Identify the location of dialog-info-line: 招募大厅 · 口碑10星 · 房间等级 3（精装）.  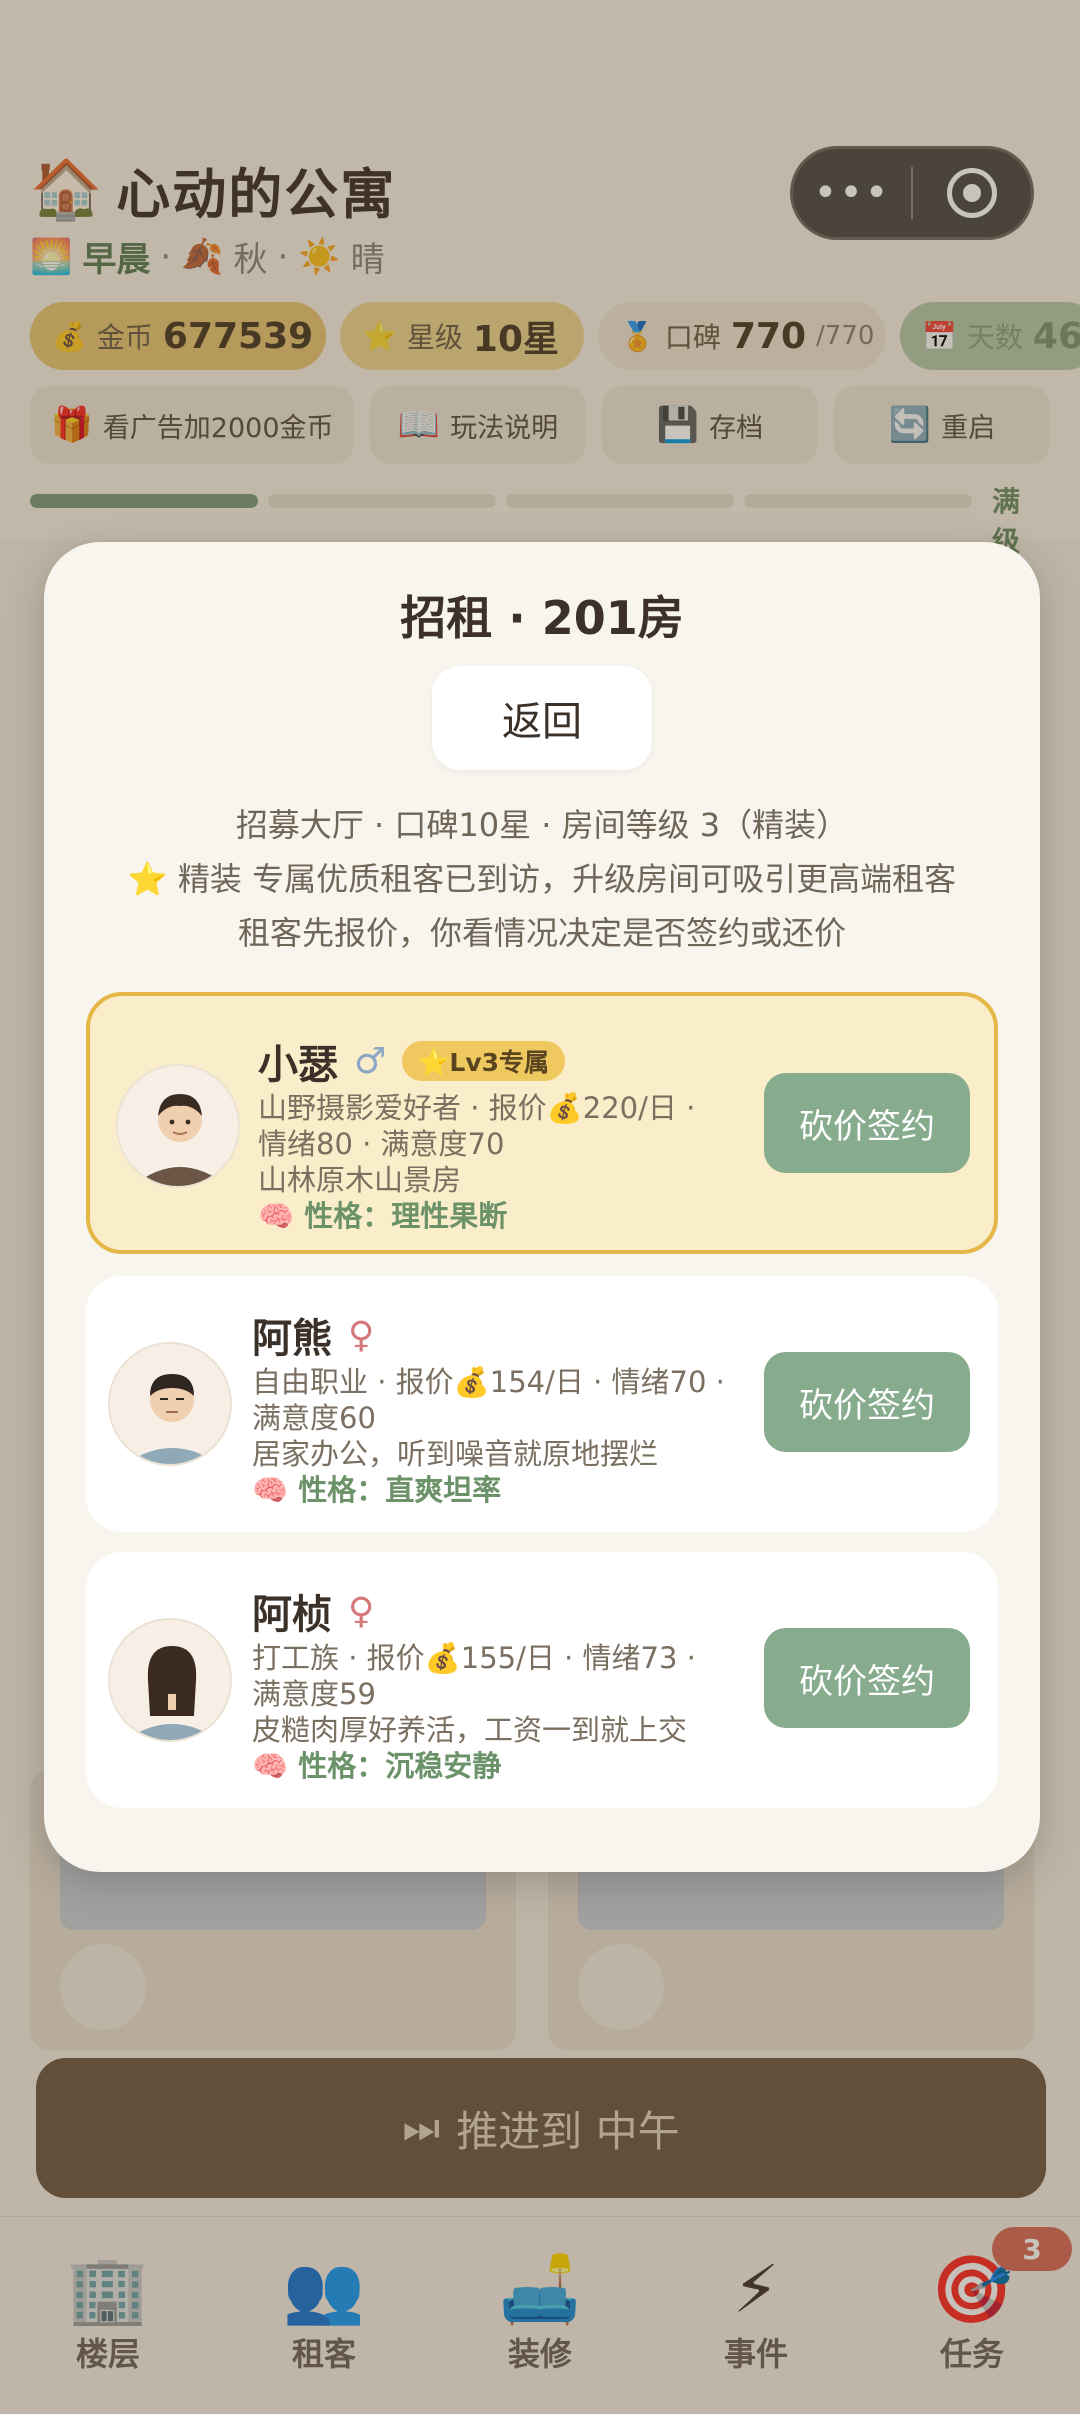
(542, 825).